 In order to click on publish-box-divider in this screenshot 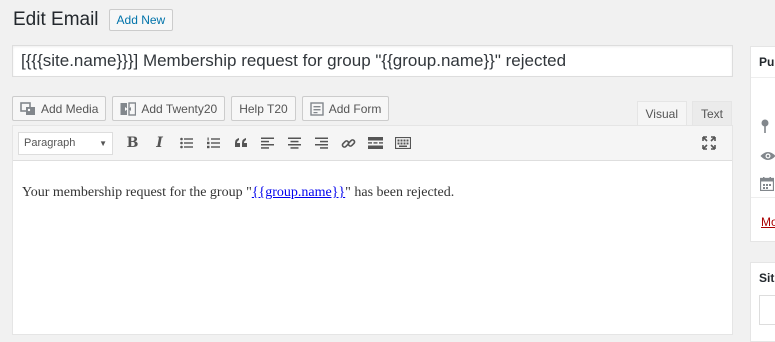, I will do `click(763, 77)`.